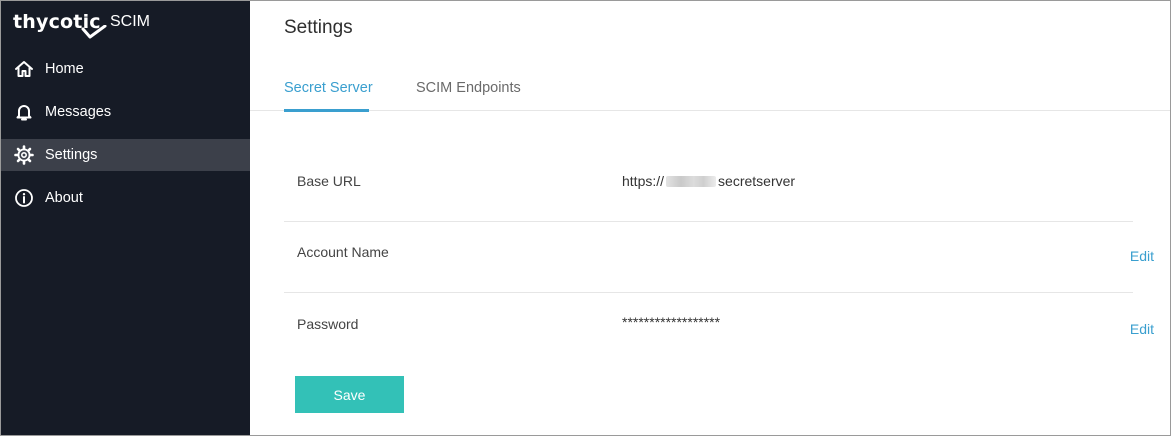 The width and height of the screenshot is (1171, 436). Describe the element at coordinates (468, 88) in the screenshot. I see `tab-scim-endpoints: SCIM Endpoints` at that location.